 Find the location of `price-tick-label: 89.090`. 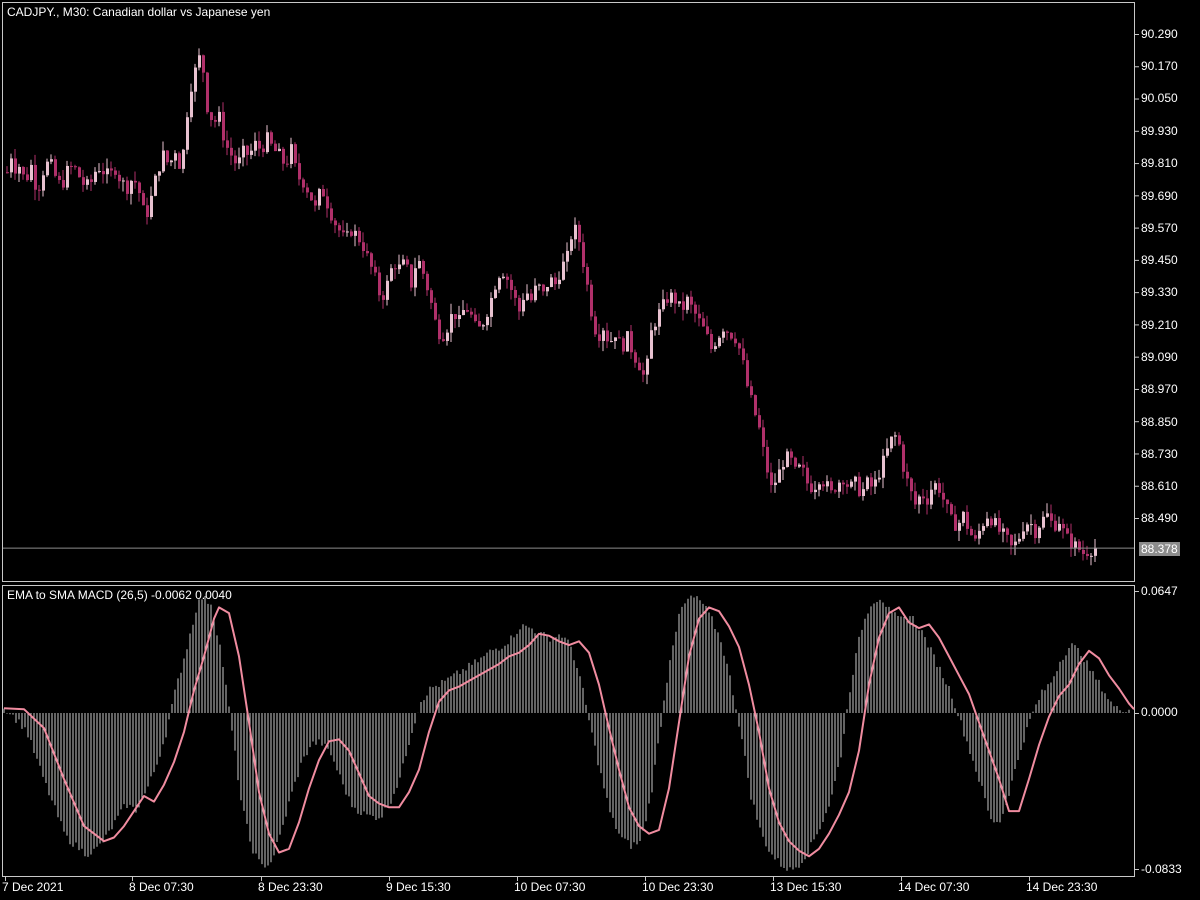

price-tick-label: 89.090 is located at coordinates (1159, 357).